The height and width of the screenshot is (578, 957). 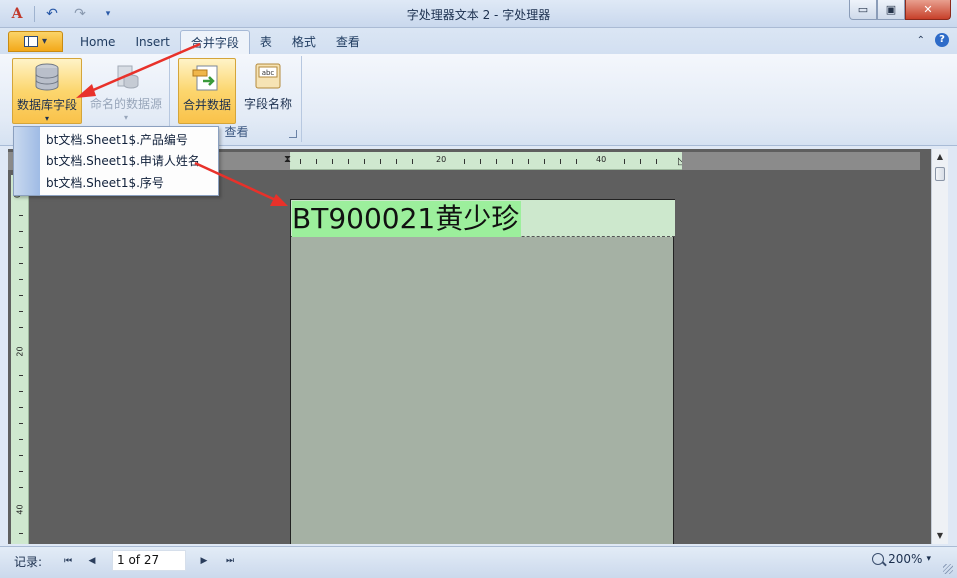 I want to click on window-title: 字处理器文本 2 - 字处理器, so click(x=478, y=15).